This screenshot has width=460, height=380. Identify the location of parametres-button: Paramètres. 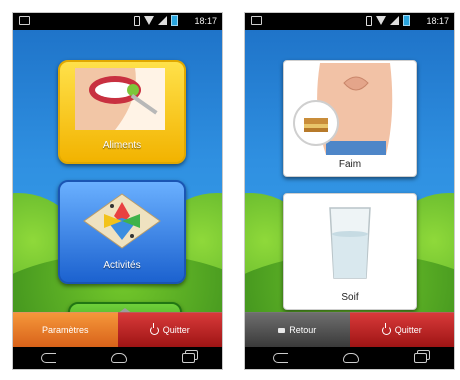
(65, 329).